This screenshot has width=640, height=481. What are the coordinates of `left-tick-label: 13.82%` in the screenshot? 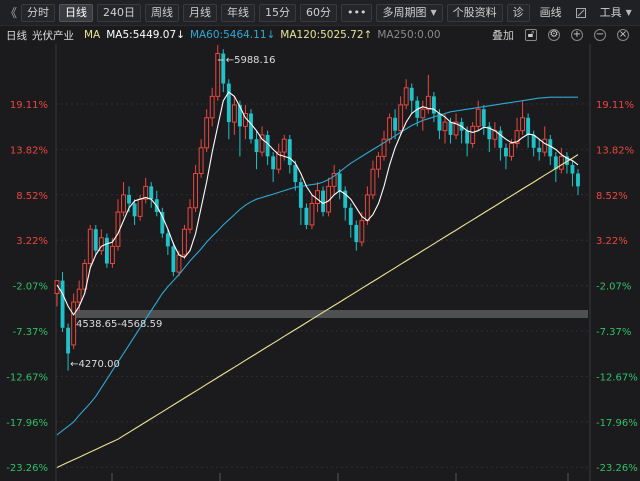 It's located at (29, 150).